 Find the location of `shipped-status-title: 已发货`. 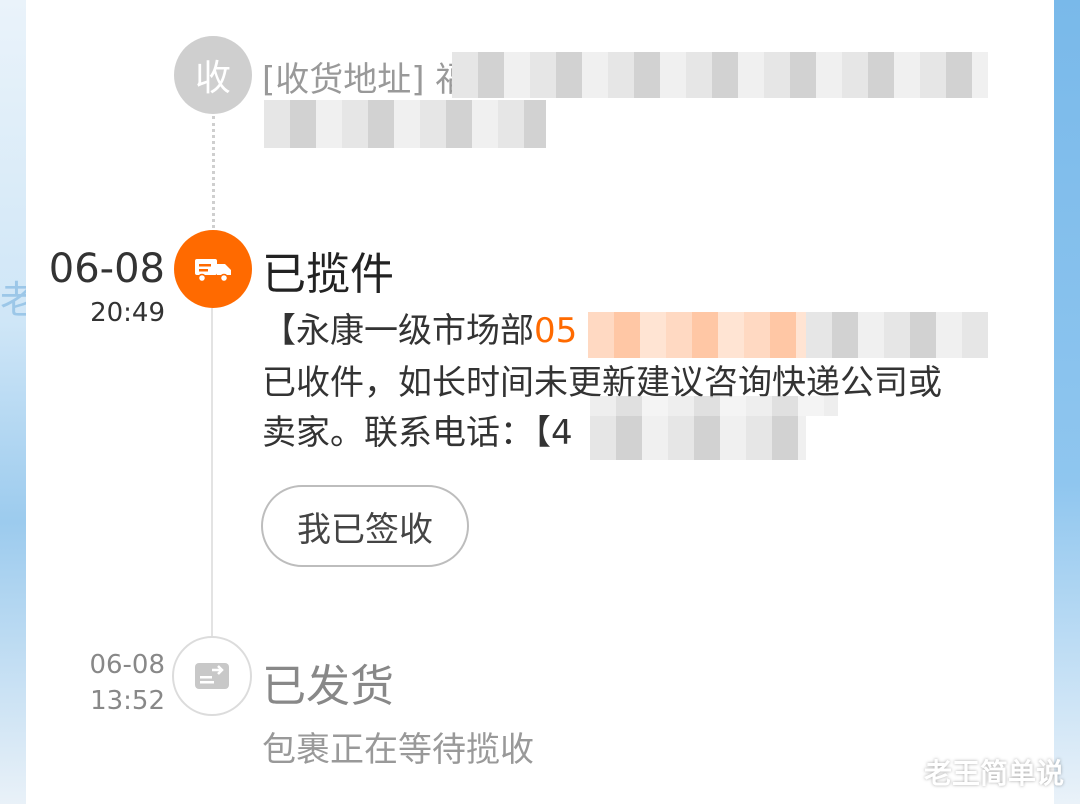

shipped-status-title: 已发货 is located at coordinates (328, 686).